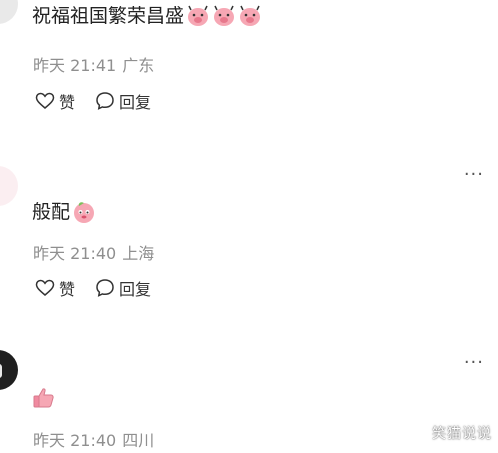 The height and width of the screenshot is (453, 498). Describe the element at coordinates (462, 434) in the screenshot. I see `watermark: 笑猫说说` at that location.